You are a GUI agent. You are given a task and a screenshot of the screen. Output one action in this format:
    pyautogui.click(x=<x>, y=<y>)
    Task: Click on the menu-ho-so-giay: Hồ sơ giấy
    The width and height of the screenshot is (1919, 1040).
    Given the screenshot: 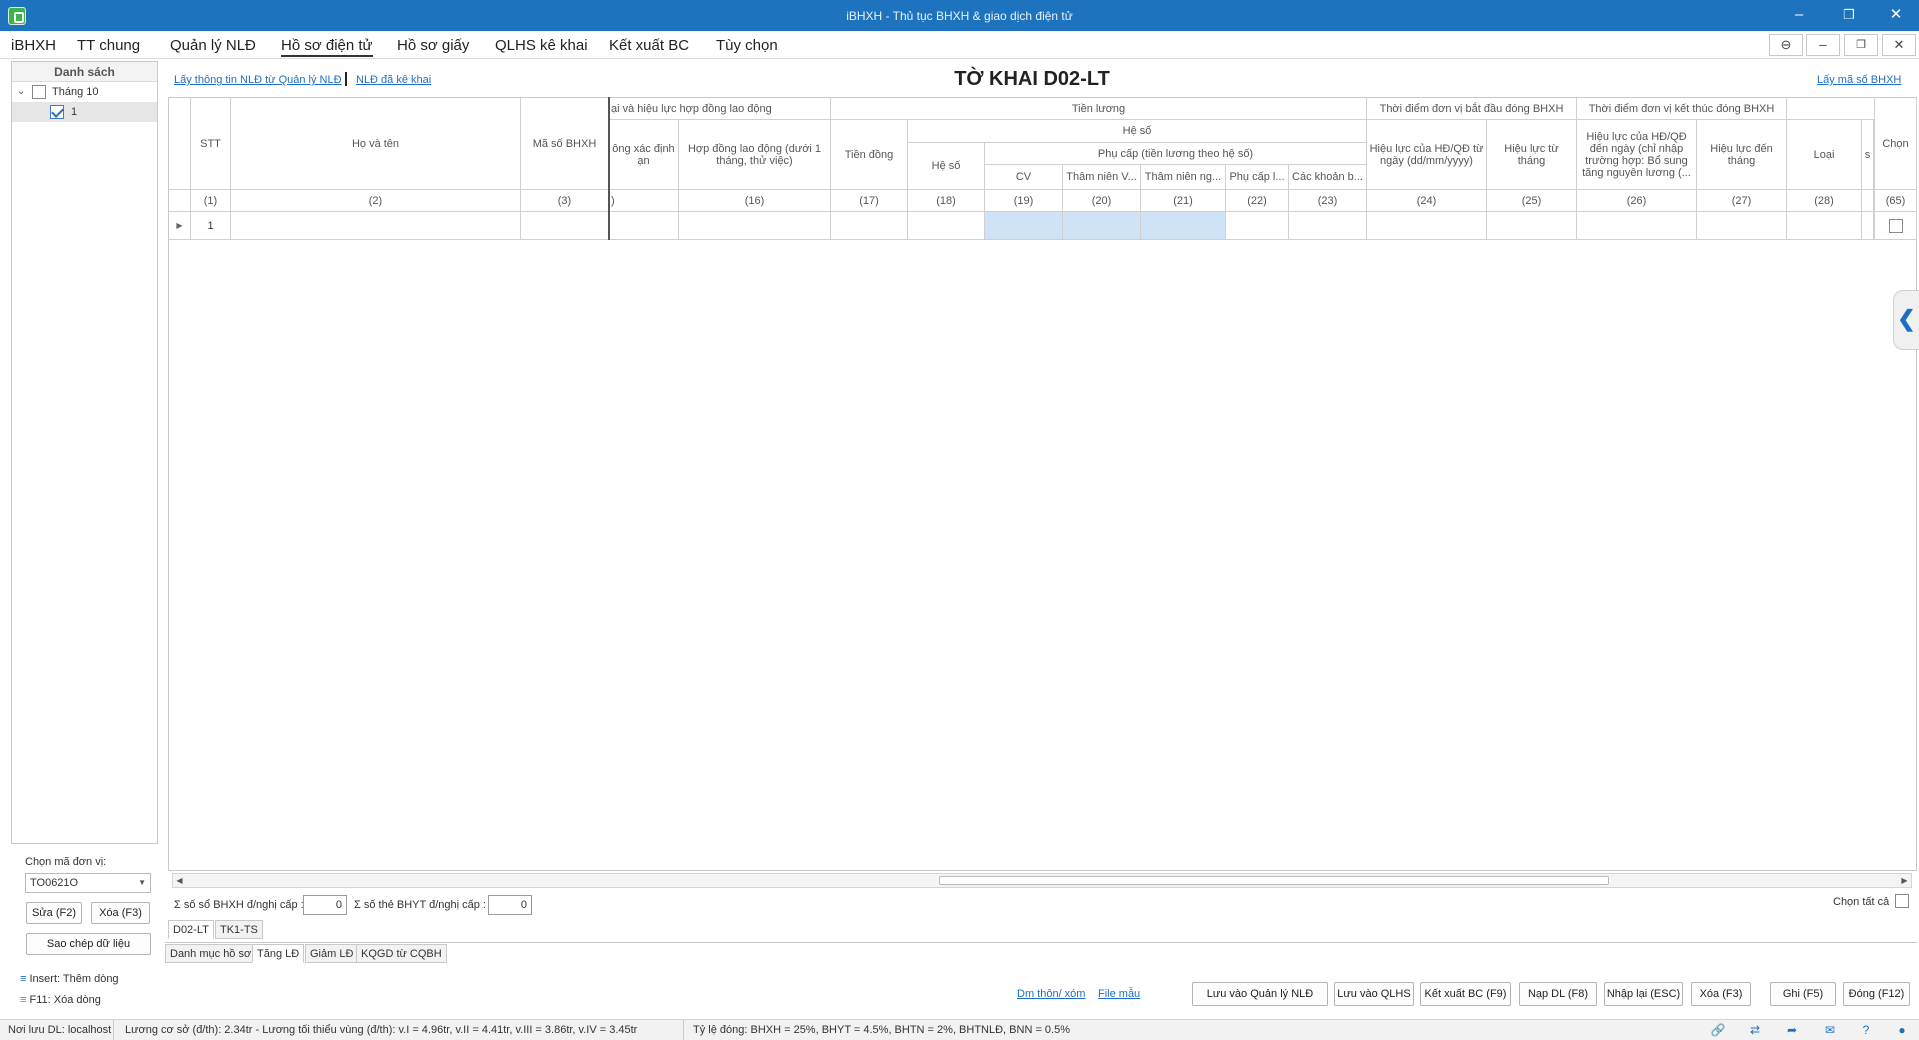 What is the action you would take?
    pyautogui.click(x=433, y=45)
    